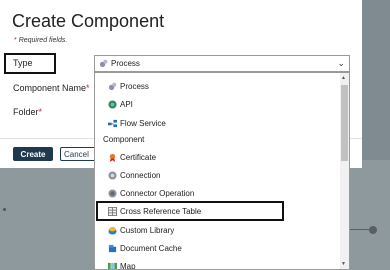 The image size is (390, 270). I want to click on option-custom-library: Custom Library, so click(141, 230).